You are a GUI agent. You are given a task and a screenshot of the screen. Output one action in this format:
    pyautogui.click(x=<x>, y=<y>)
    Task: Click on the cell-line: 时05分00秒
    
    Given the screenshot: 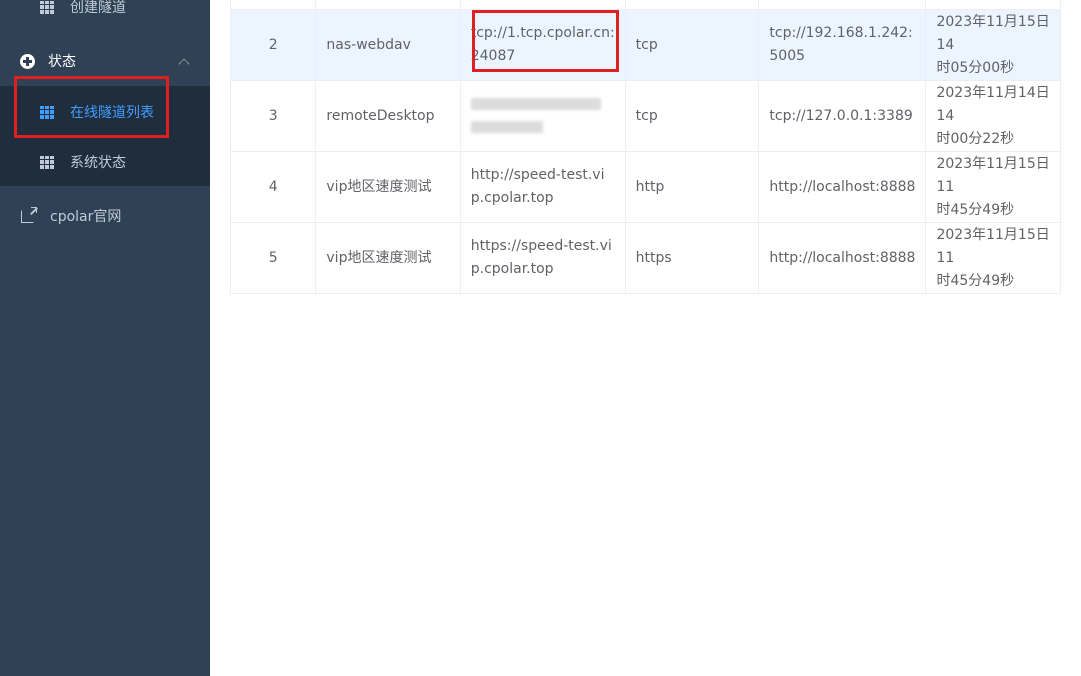 What is the action you would take?
    pyautogui.click(x=975, y=67)
    